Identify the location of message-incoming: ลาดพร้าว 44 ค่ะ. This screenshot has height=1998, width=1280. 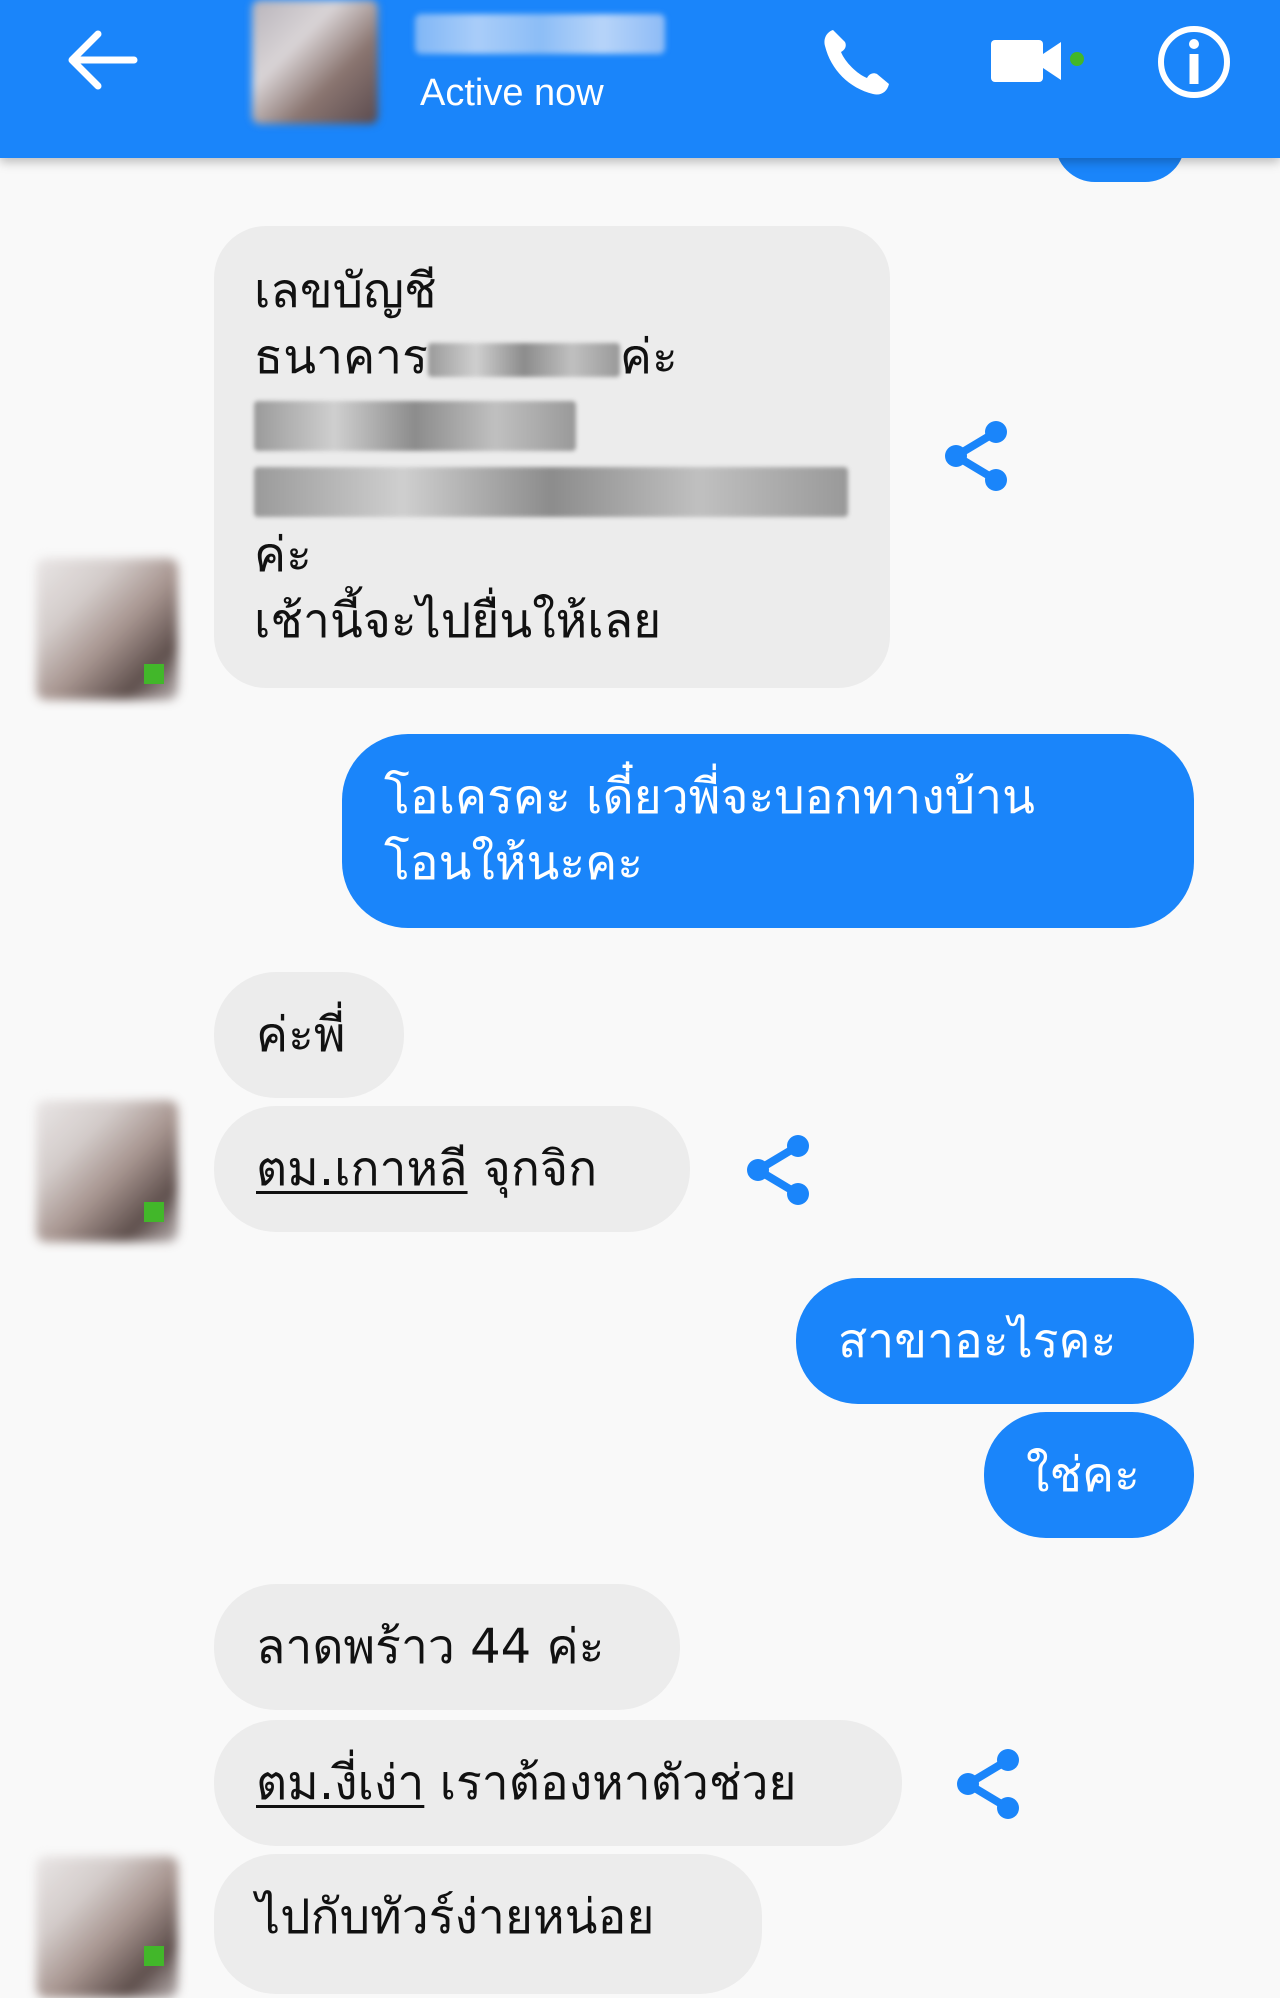
(447, 1647).